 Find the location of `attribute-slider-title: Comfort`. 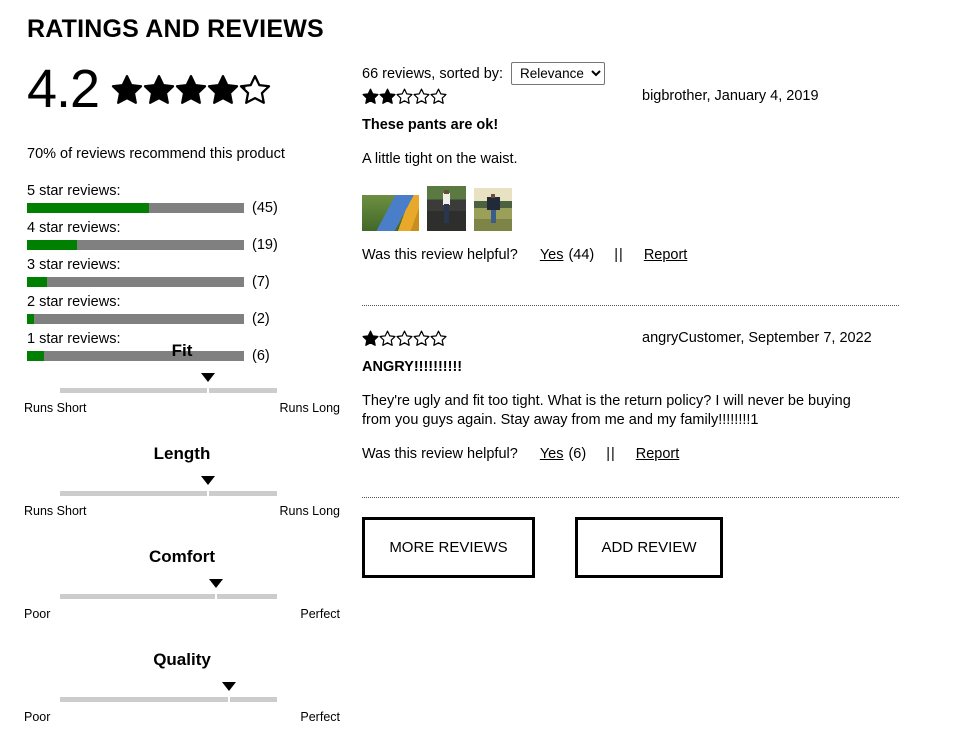

attribute-slider-title: Comfort is located at coordinates (182, 556).